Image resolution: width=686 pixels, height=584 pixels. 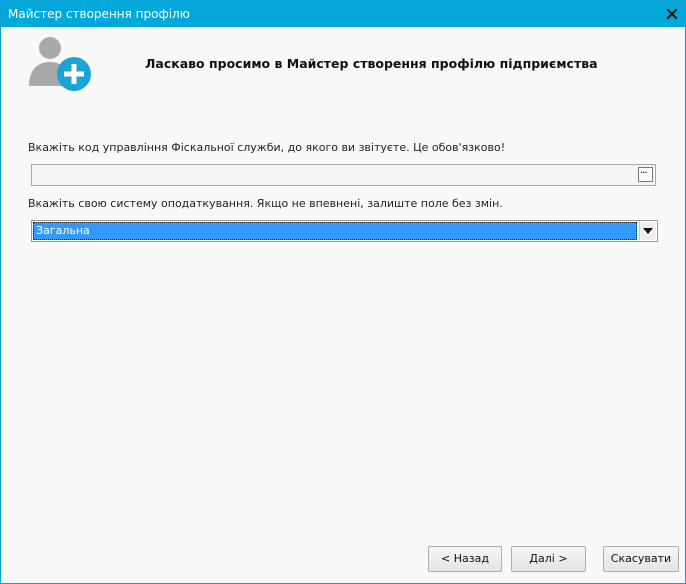 I want to click on tax-system-select: Загальна, so click(x=344, y=231).